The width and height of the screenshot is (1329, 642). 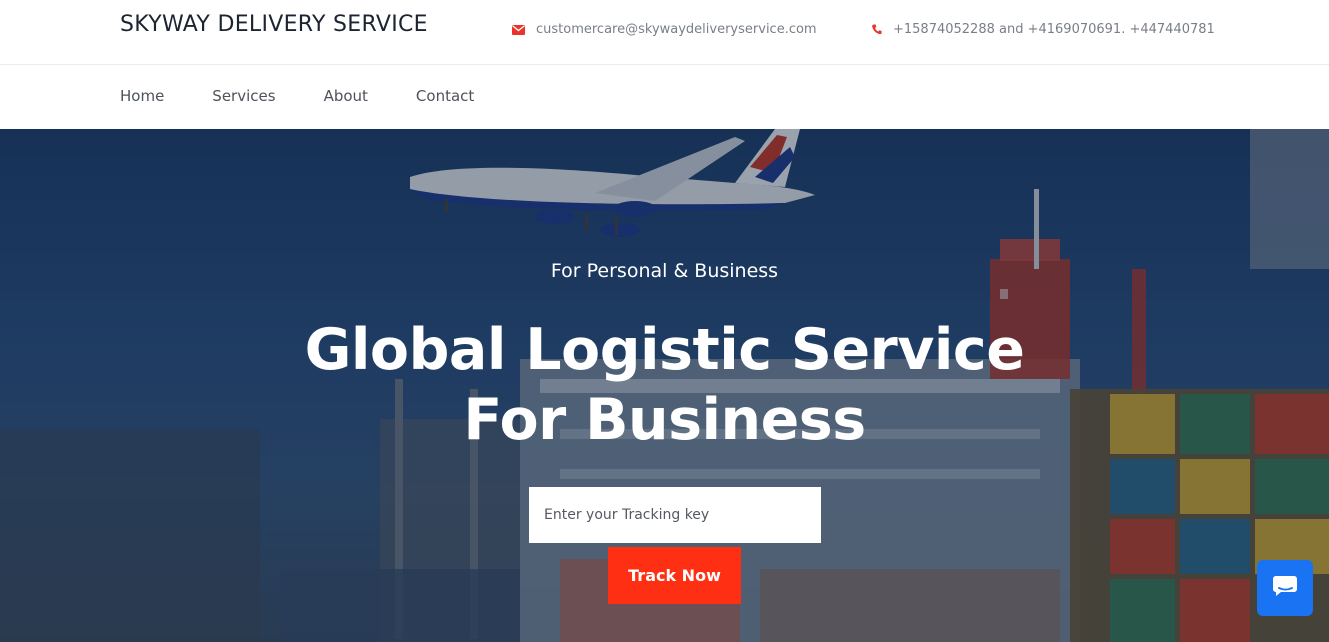 I want to click on nav-about: About, so click(x=346, y=96).